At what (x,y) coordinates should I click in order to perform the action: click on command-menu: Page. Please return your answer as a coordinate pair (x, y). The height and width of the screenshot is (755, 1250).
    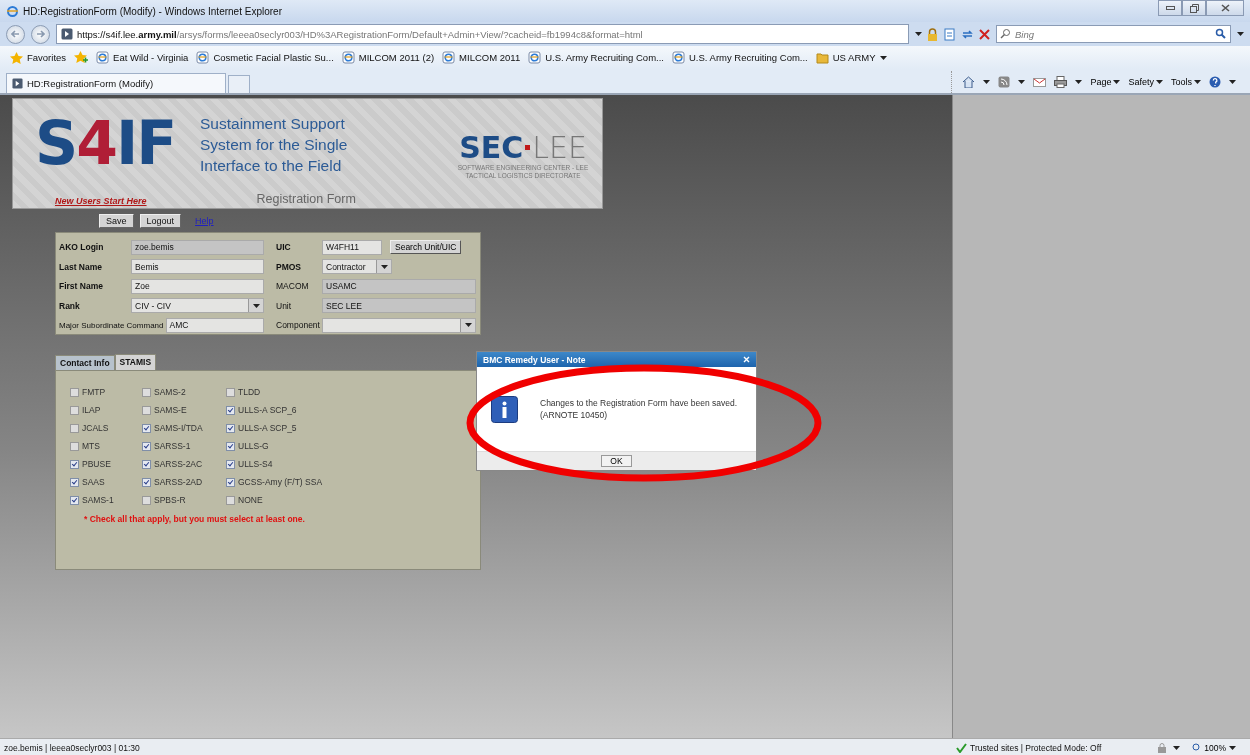
    Looking at the image, I should click on (1105, 82).